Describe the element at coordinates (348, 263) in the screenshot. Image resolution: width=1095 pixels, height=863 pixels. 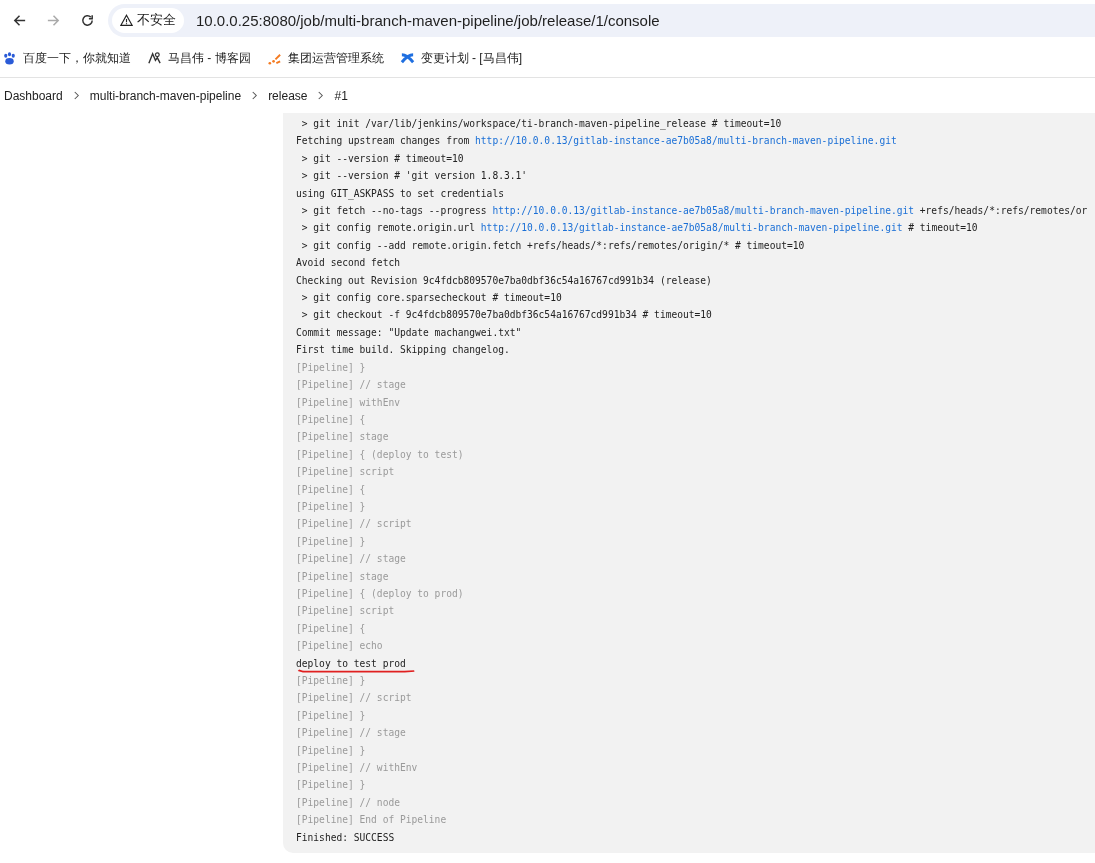
I see `console-line: Avoid second fetch` at that location.